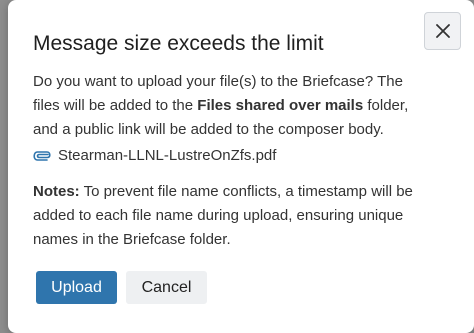 The height and width of the screenshot is (333, 474). What do you see at coordinates (166, 287) in the screenshot?
I see `cancel-button: Cancel` at bounding box center [166, 287].